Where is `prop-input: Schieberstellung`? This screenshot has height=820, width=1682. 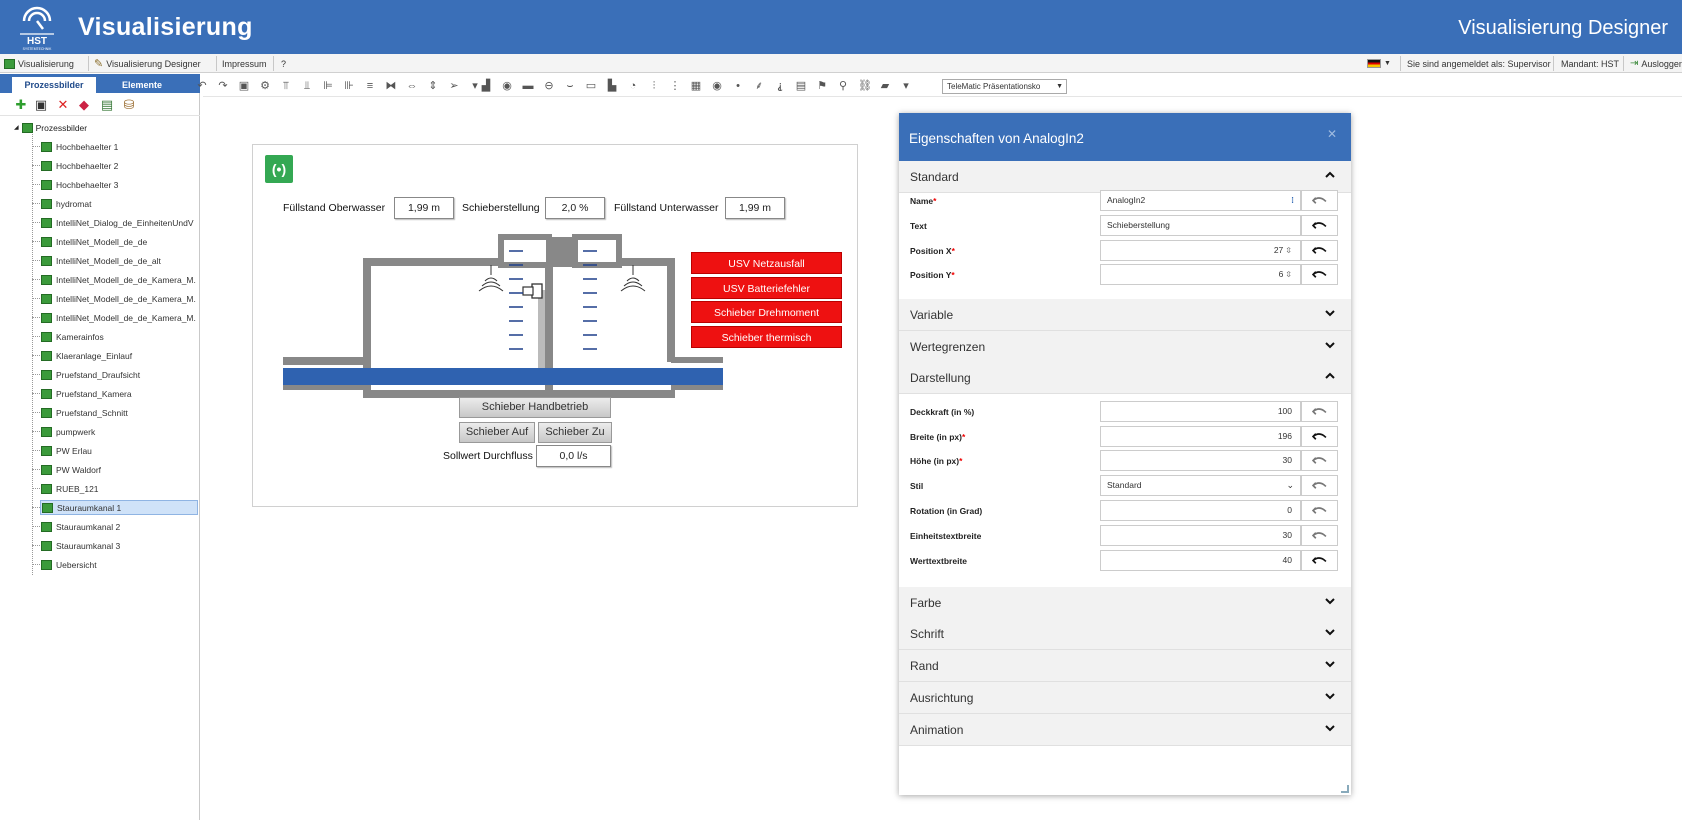 prop-input: Schieberstellung is located at coordinates (1200, 225).